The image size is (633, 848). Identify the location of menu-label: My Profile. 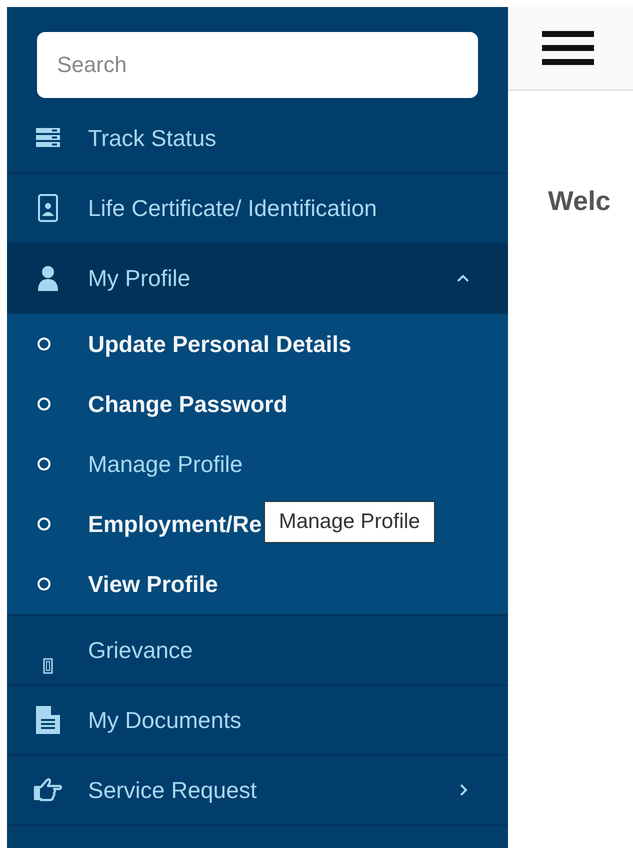
(140, 278).